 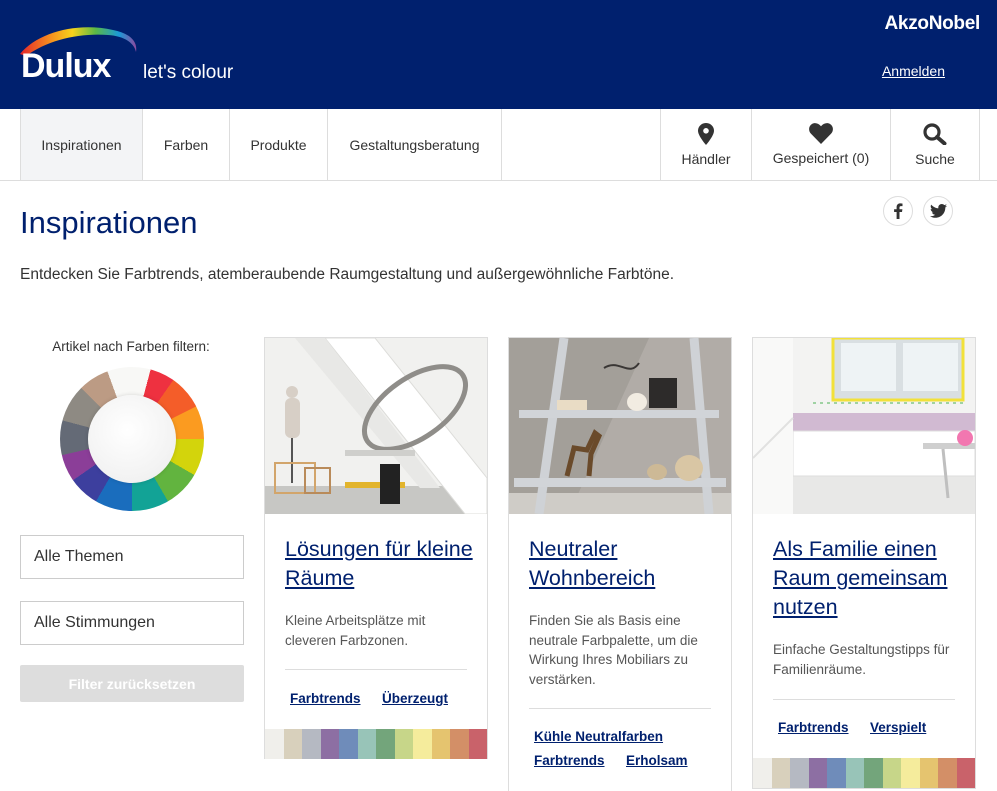 What do you see at coordinates (821, 158) in the screenshot?
I see `saved-label: Gespeichert (0)` at bounding box center [821, 158].